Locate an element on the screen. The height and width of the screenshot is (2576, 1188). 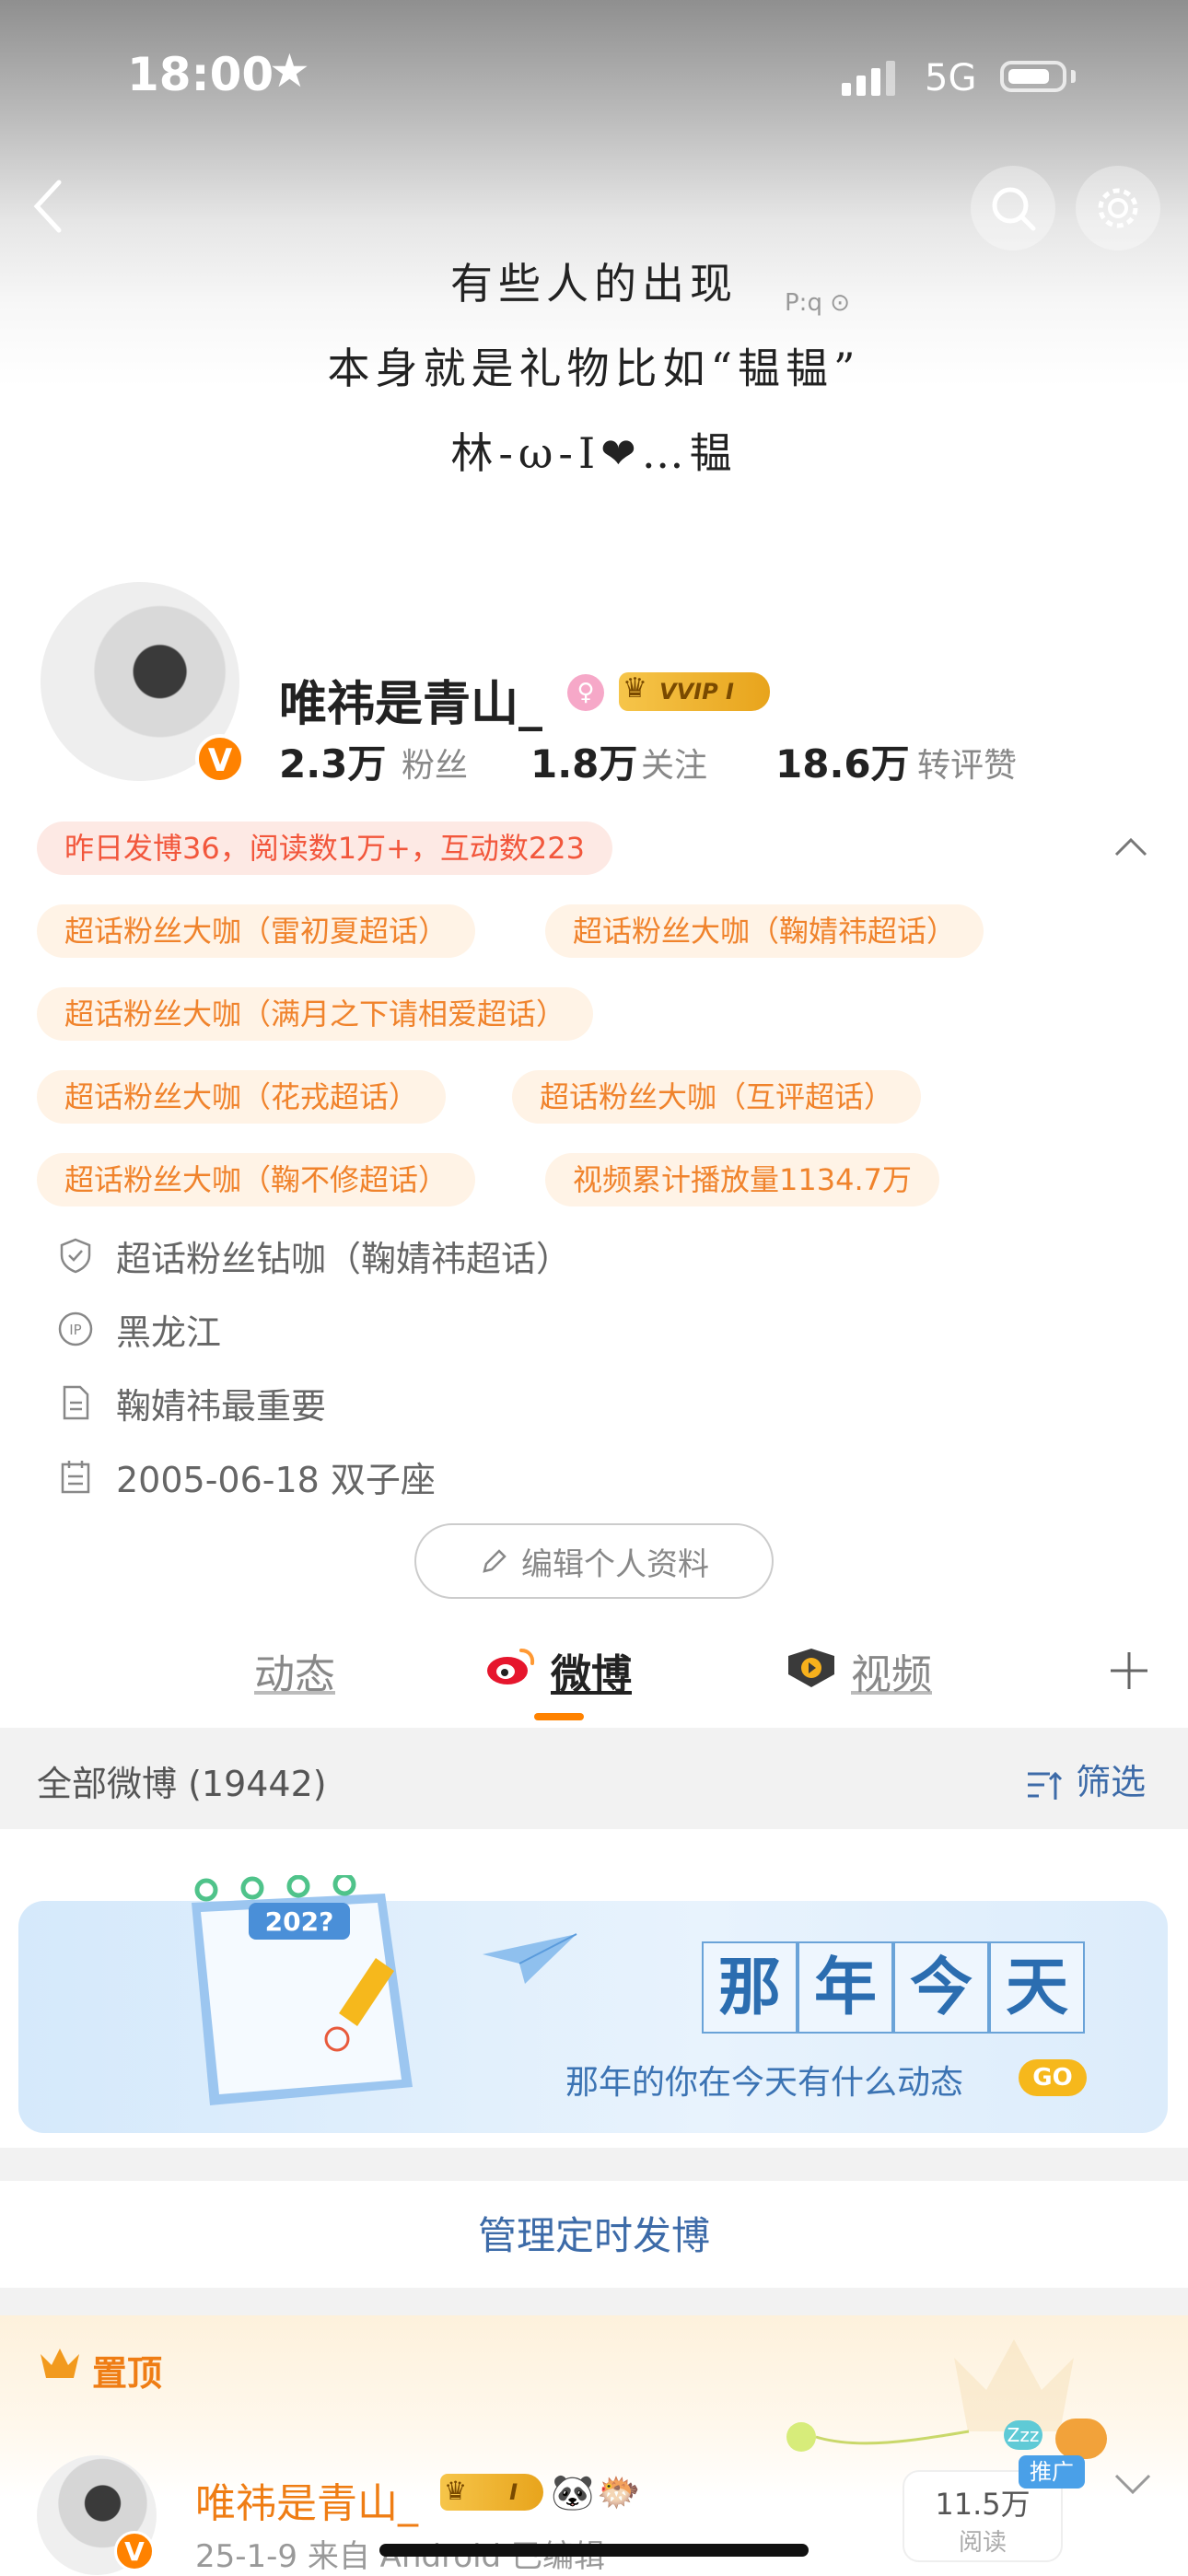
add-tab-button is located at coordinates (1129, 1671).